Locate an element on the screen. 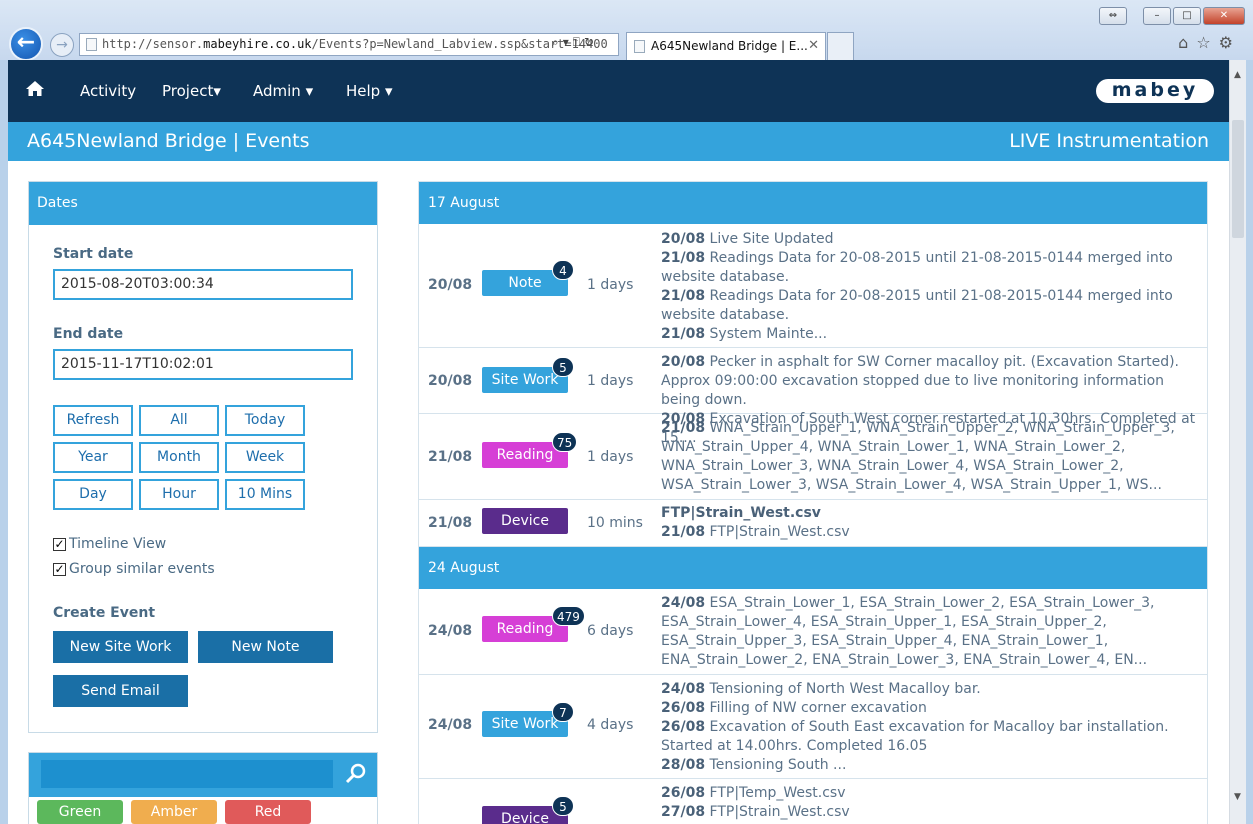 This screenshot has height=824, width=1253. event-line: 27/08 FTP|Strain_West.csv is located at coordinates (930, 812).